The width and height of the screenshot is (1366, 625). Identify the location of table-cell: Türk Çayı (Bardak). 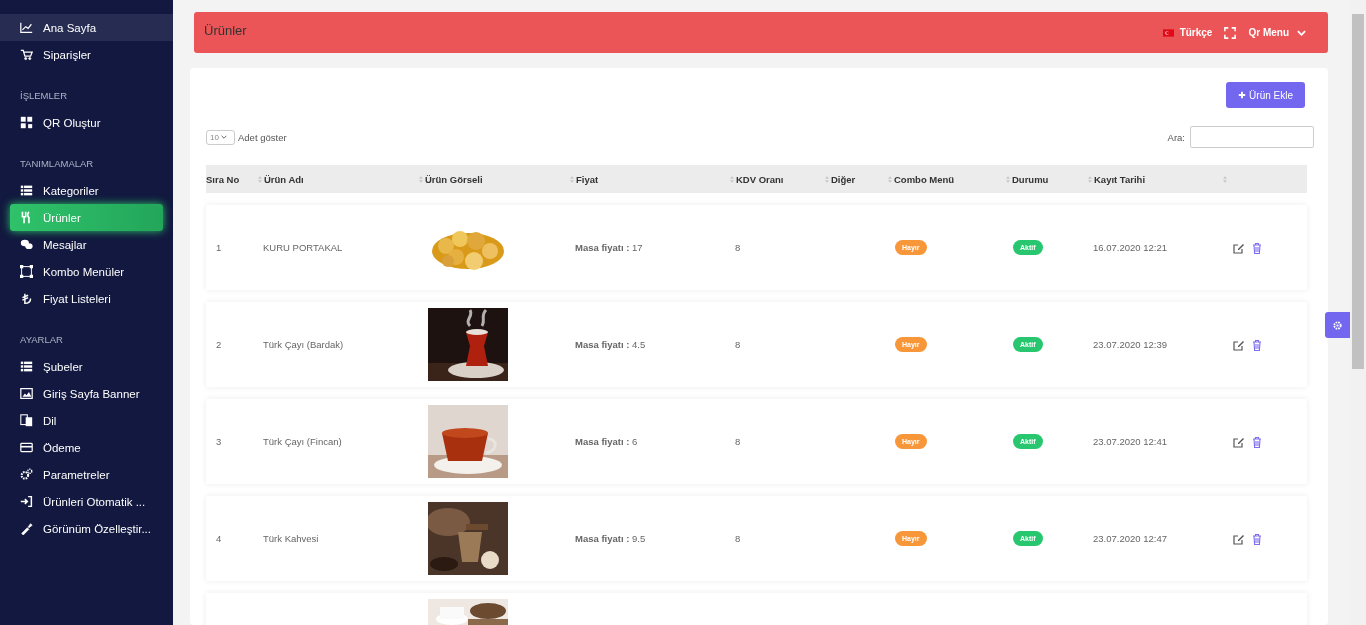
(303, 344).